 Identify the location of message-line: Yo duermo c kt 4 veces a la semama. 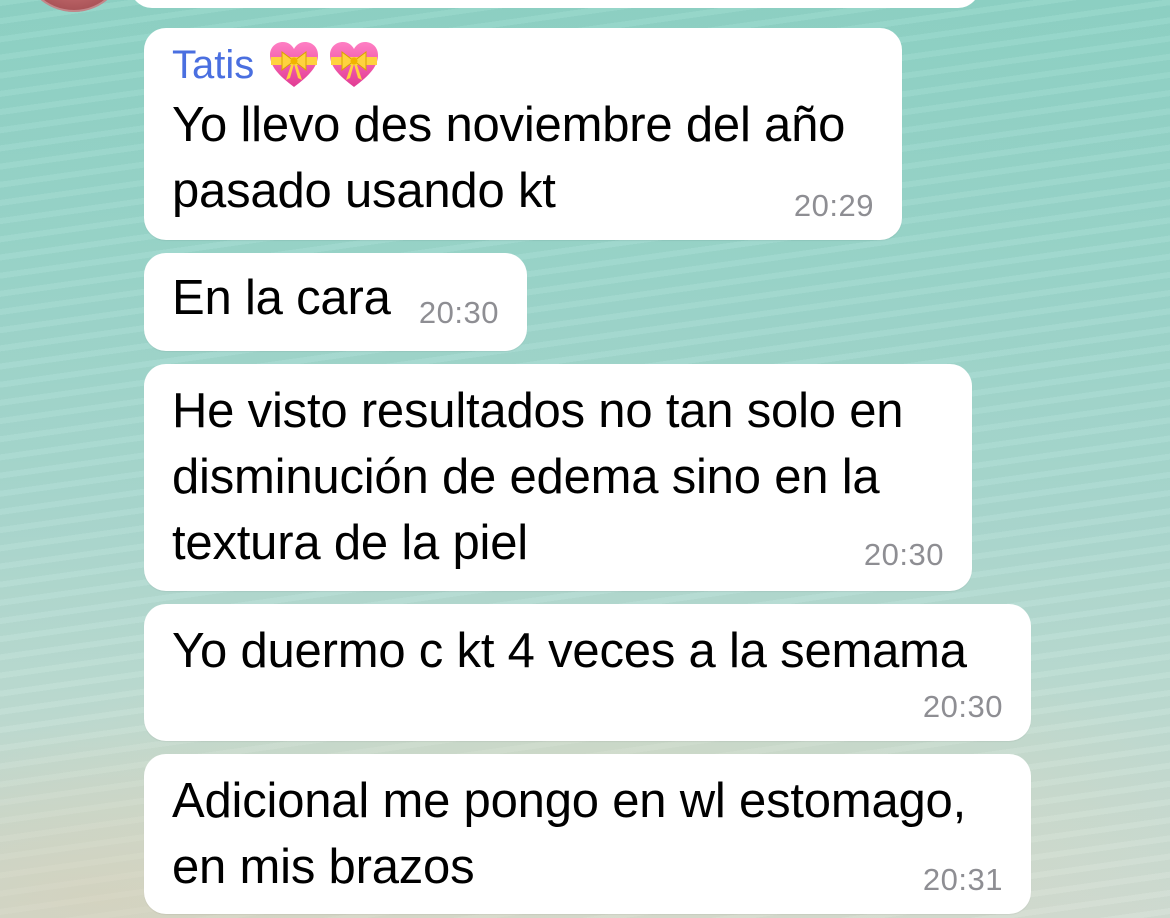
(569, 651).